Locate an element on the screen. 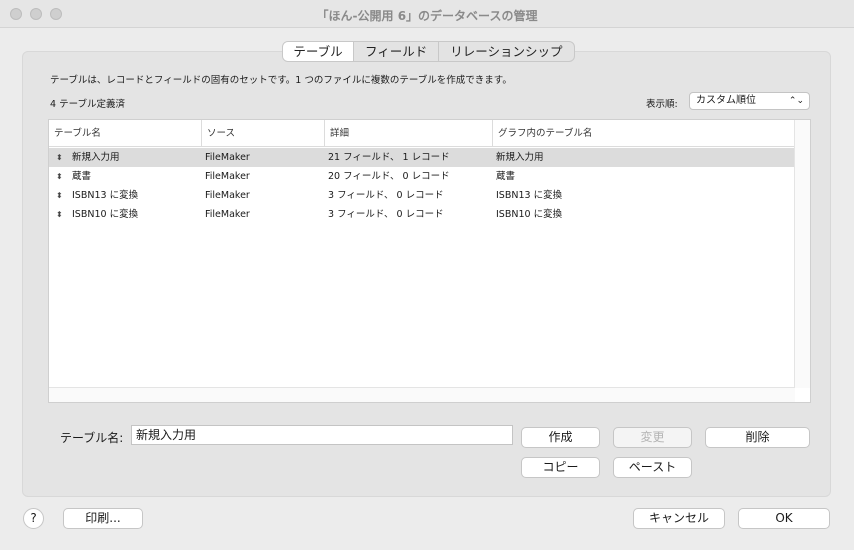 The image size is (854, 550). row-graph-name: 蔵書 is located at coordinates (506, 176).